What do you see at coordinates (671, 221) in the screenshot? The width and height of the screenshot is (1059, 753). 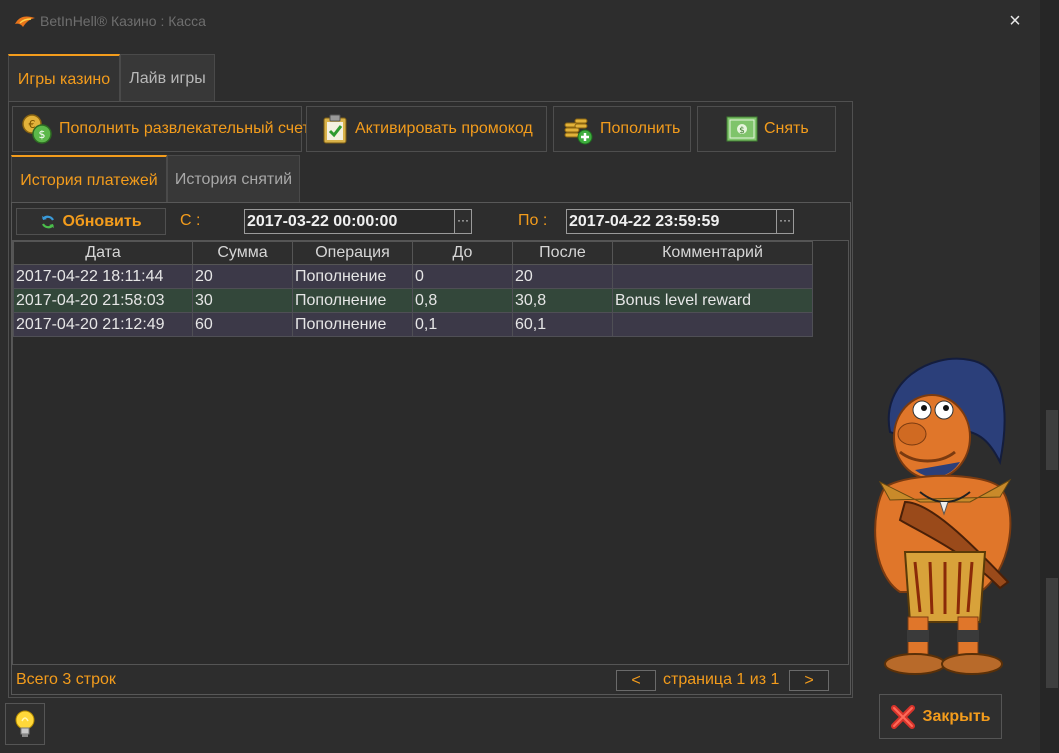 I see `date-to-field: 2017-04-22 23:59:59` at bounding box center [671, 221].